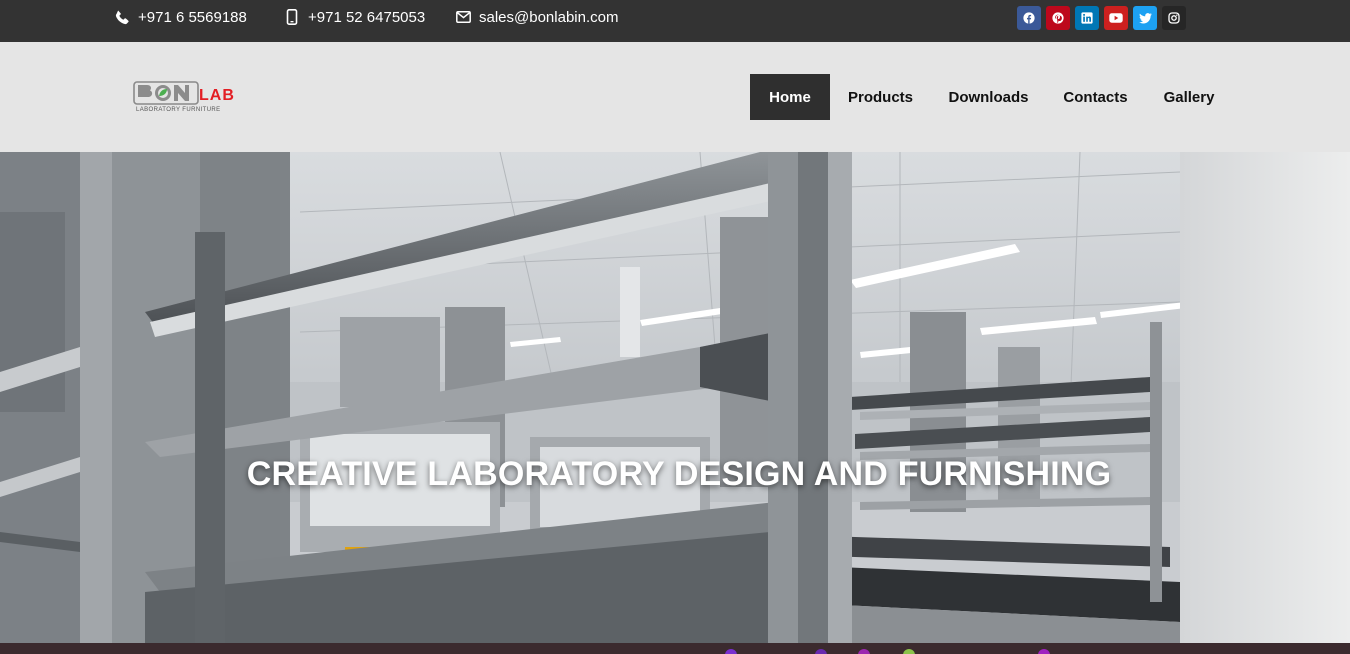 Image resolution: width=1350 pixels, height=654 pixels. I want to click on nav-gallery: Gallery, so click(1189, 97).